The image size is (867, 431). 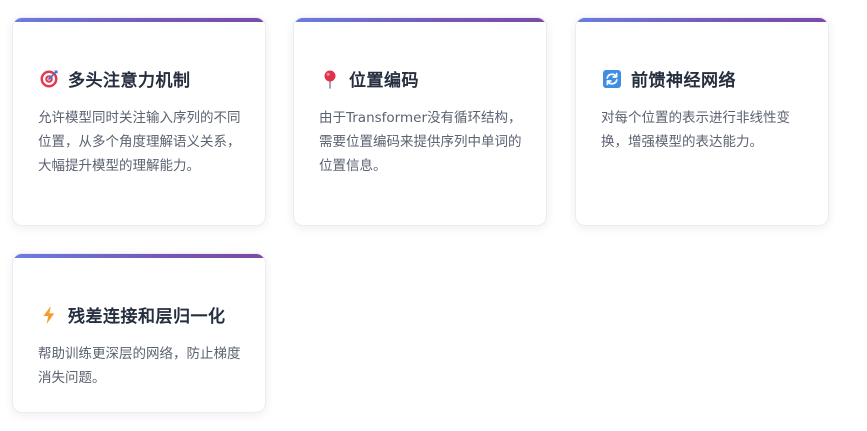 What do you see at coordinates (330, 79) in the screenshot?
I see `pushpin-icon` at bounding box center [330, 79].